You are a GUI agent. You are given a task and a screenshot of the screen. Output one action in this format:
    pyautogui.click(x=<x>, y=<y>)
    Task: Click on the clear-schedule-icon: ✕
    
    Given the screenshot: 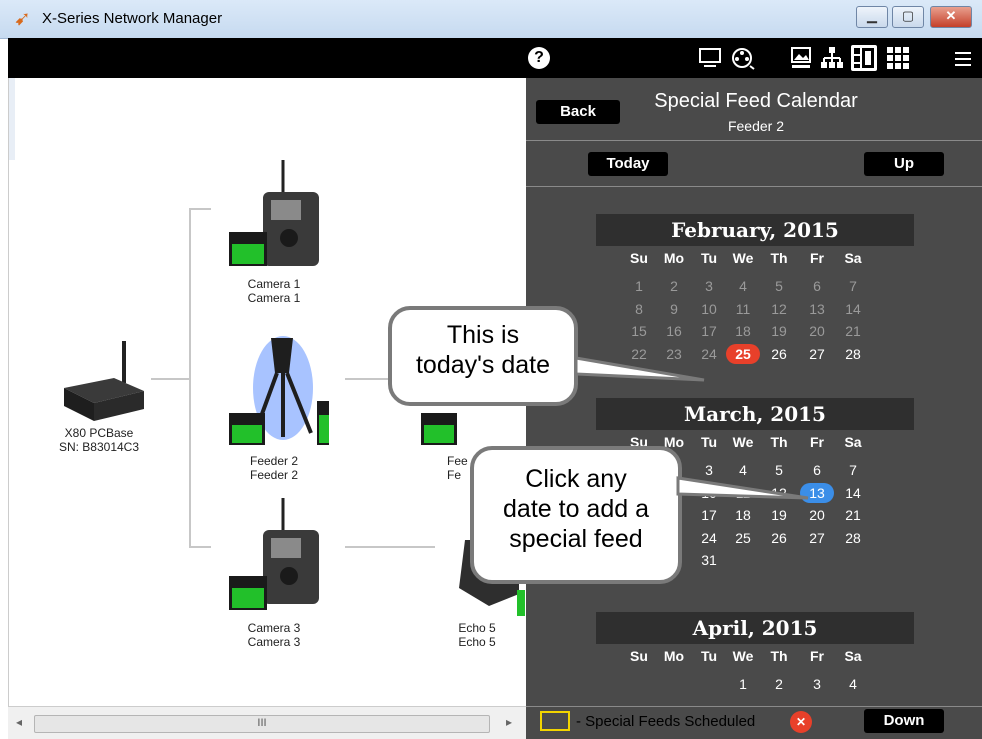 What is the action you would take?
    pyautogui.click(x=801, y=722)
    